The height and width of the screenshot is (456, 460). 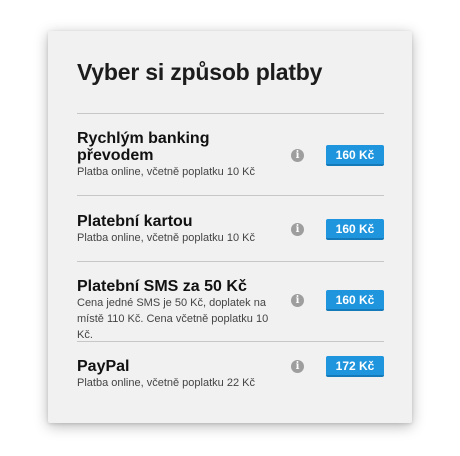 I want to click on price-button-bank-transfer: 160 Kč, so click(x=355, y=155).